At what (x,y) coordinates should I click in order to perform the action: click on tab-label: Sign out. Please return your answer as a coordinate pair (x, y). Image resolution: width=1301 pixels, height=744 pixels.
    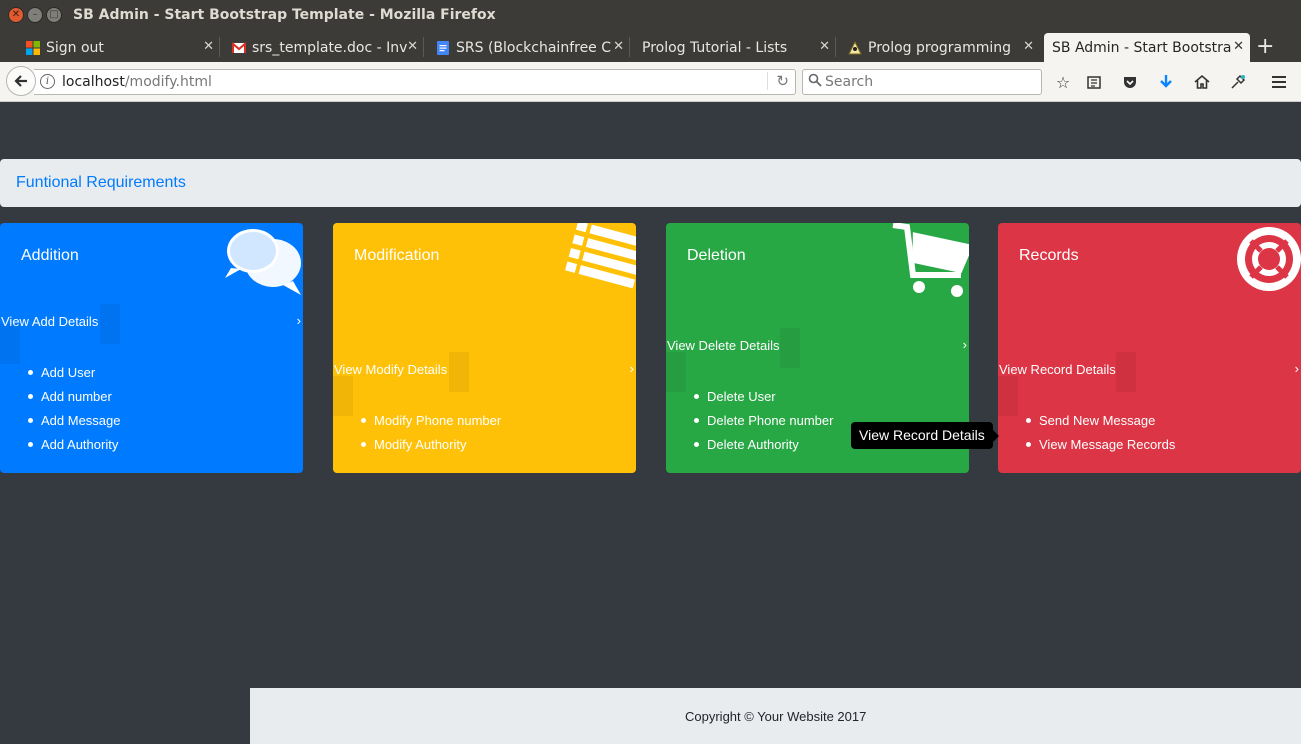
    Looking at the image, I should click on (75, 47).